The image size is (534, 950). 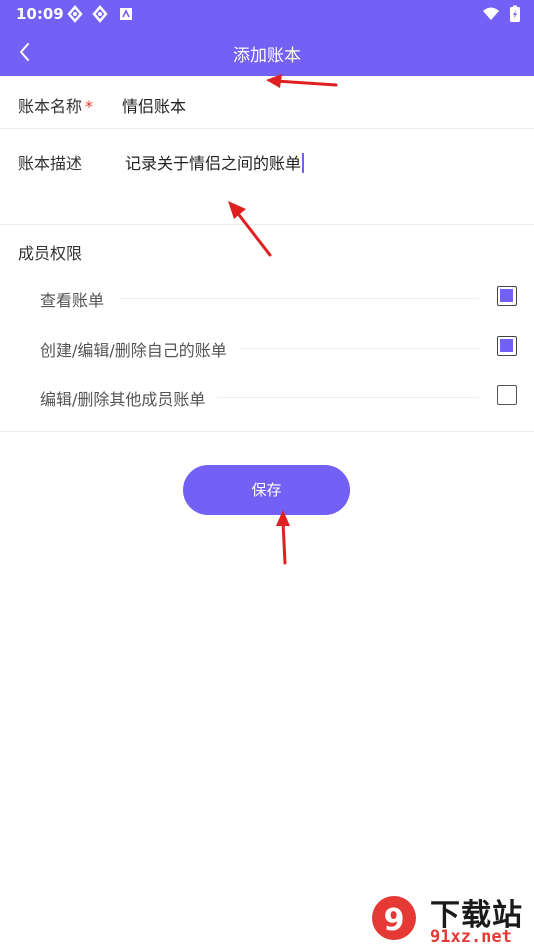 What do you see at coordinates (215, 162) in the screenshot?
I see `ledger-description-input: 记录关于情侣之间的账单` at bounding box center [215, 162].